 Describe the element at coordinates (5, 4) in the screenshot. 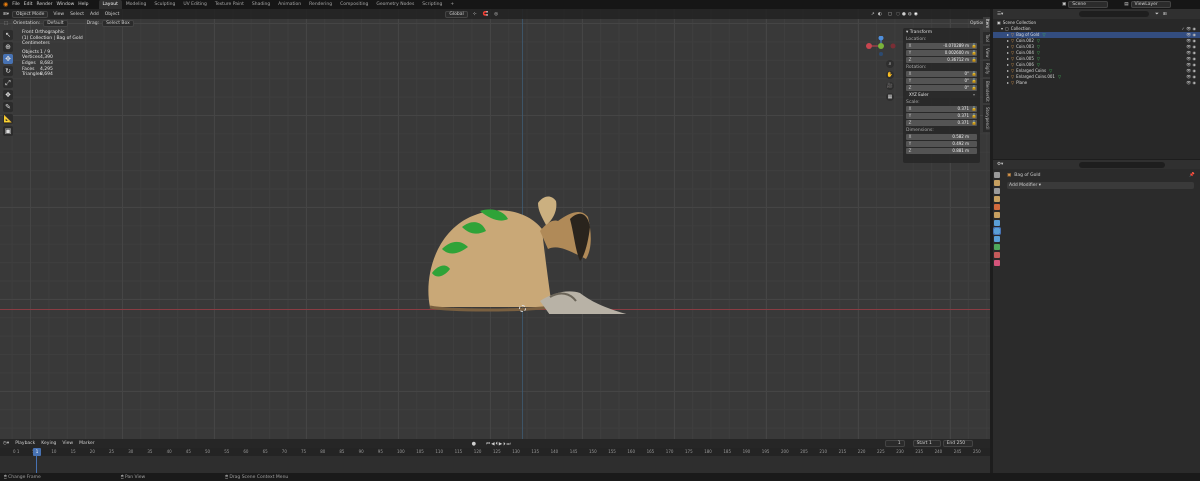

I see `blender-logo-icon: ◉` at that location.